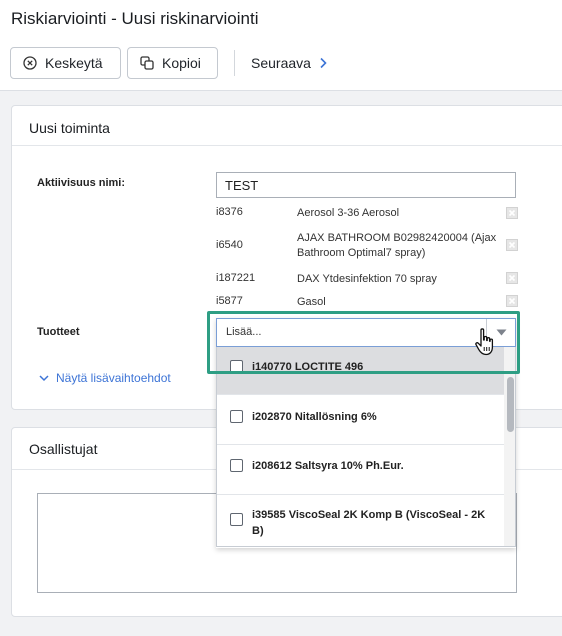 The height and width of the screenshot is (636, 562). What do you see at coordinates (229, 245) in the screenshot?
I see `product-code: i6540` at bounding box center [229, 245].